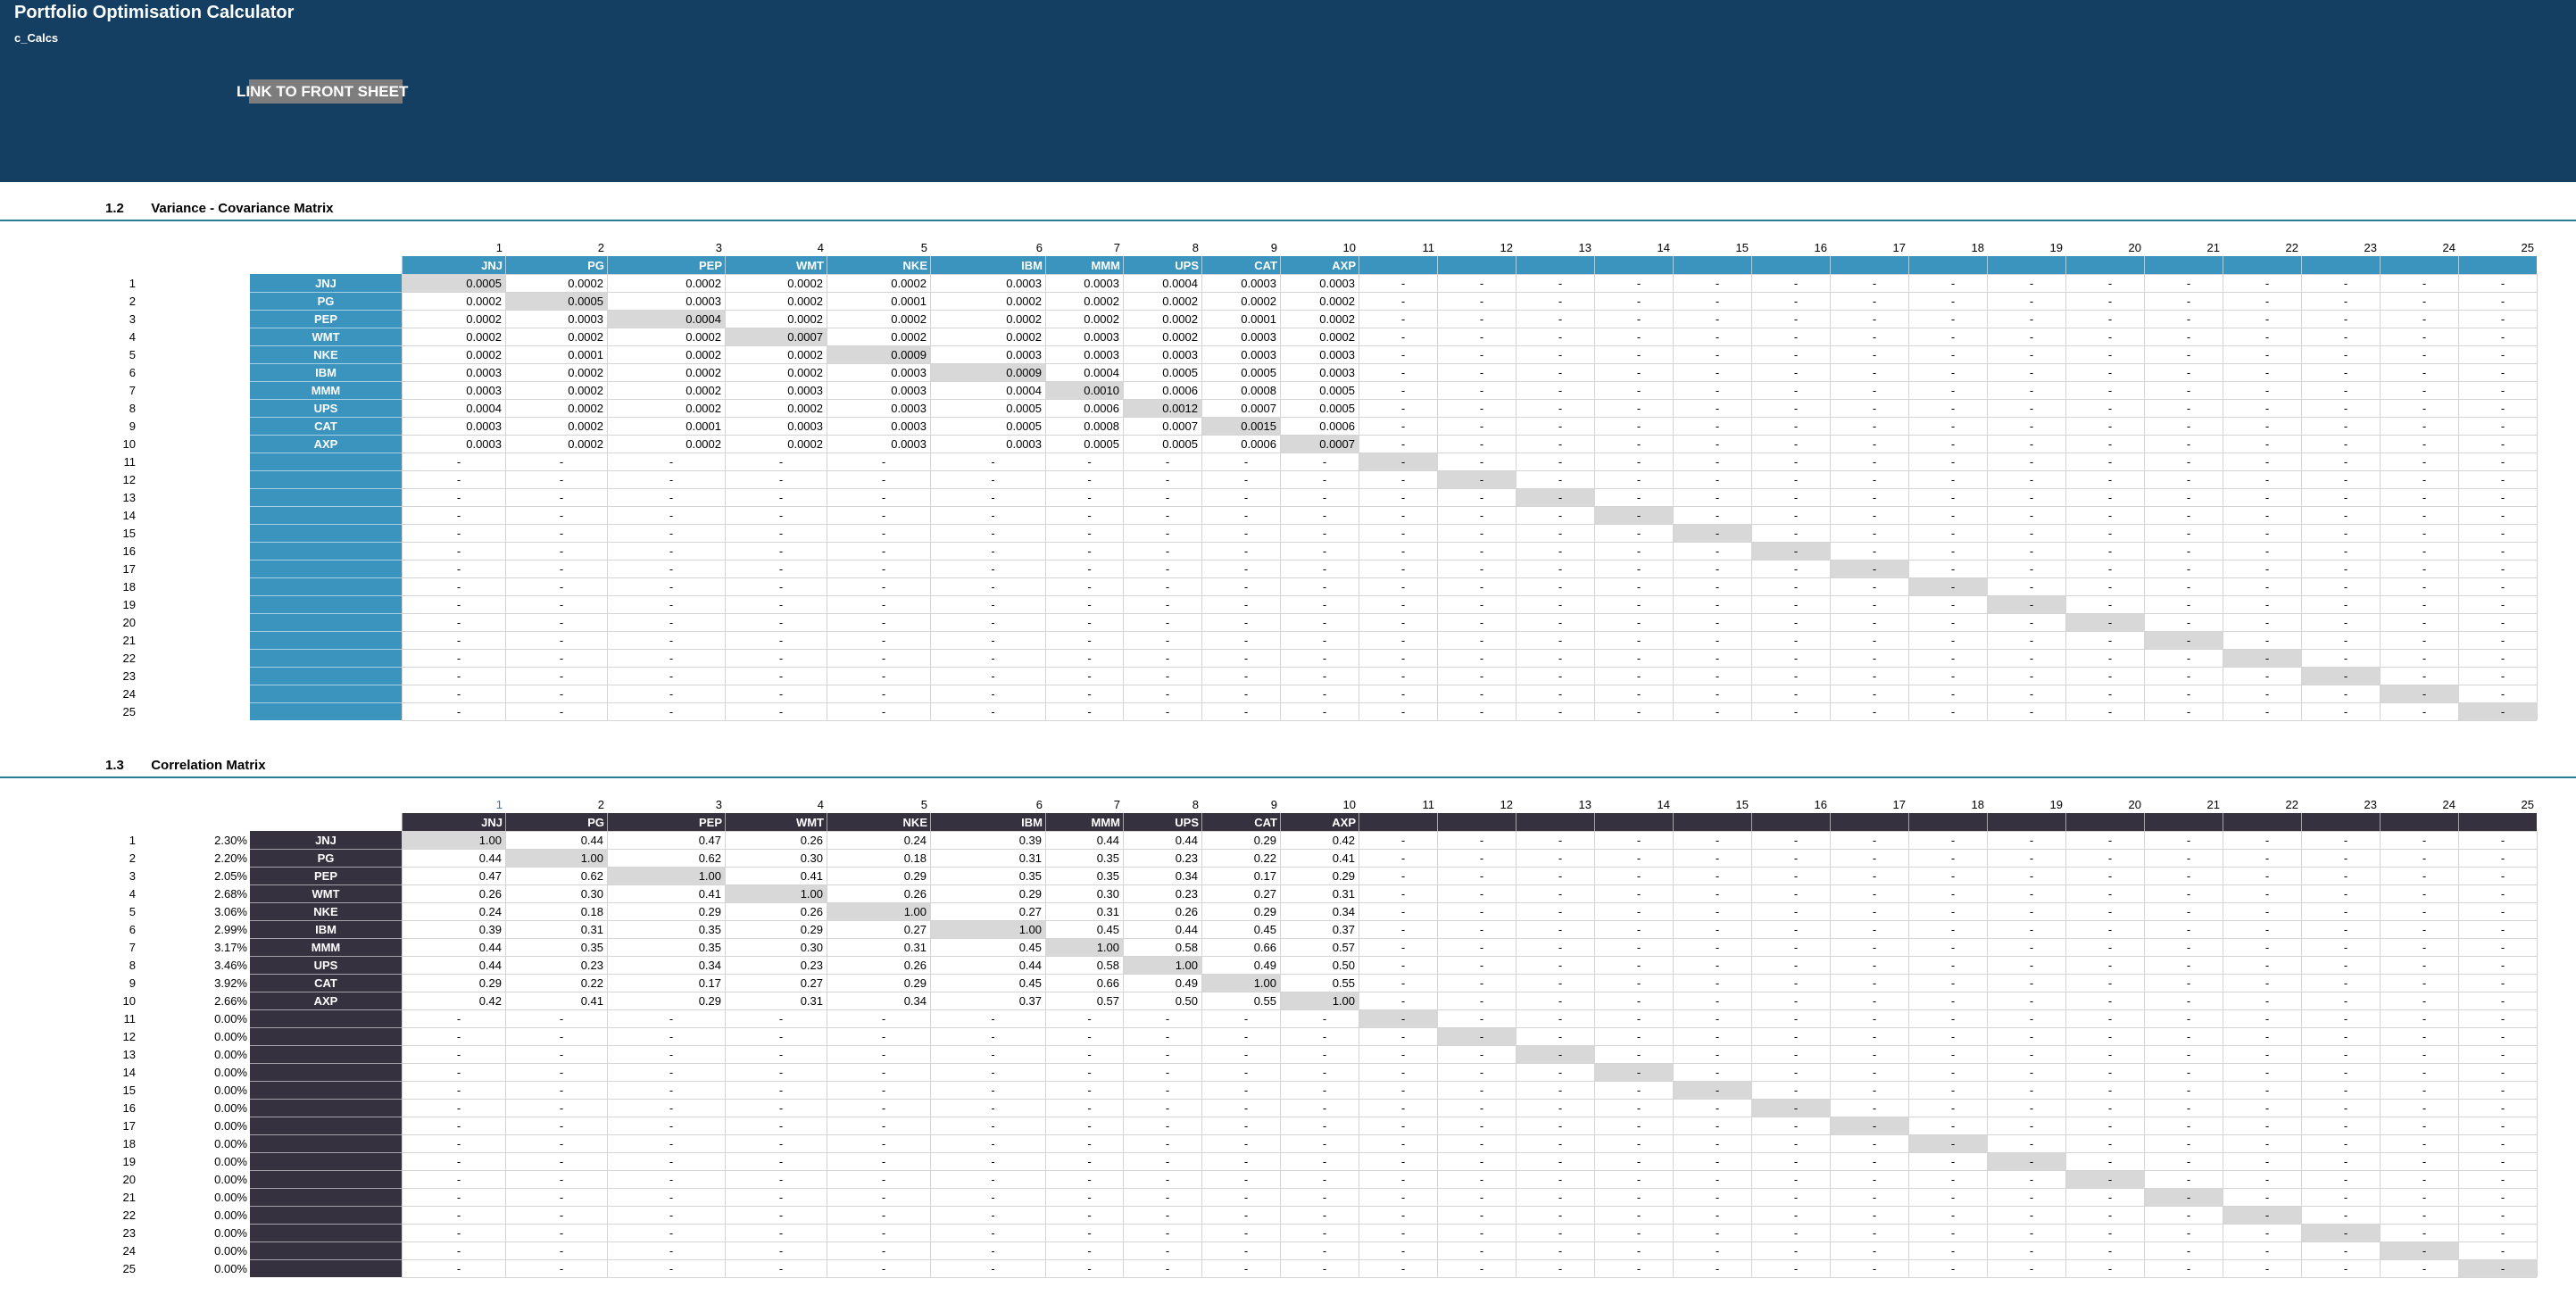 The image size is (2576, 1312). Describe the element at coordinates (2135, 804) in the screenshot. I see `correlation-col-index: 20` at that location.